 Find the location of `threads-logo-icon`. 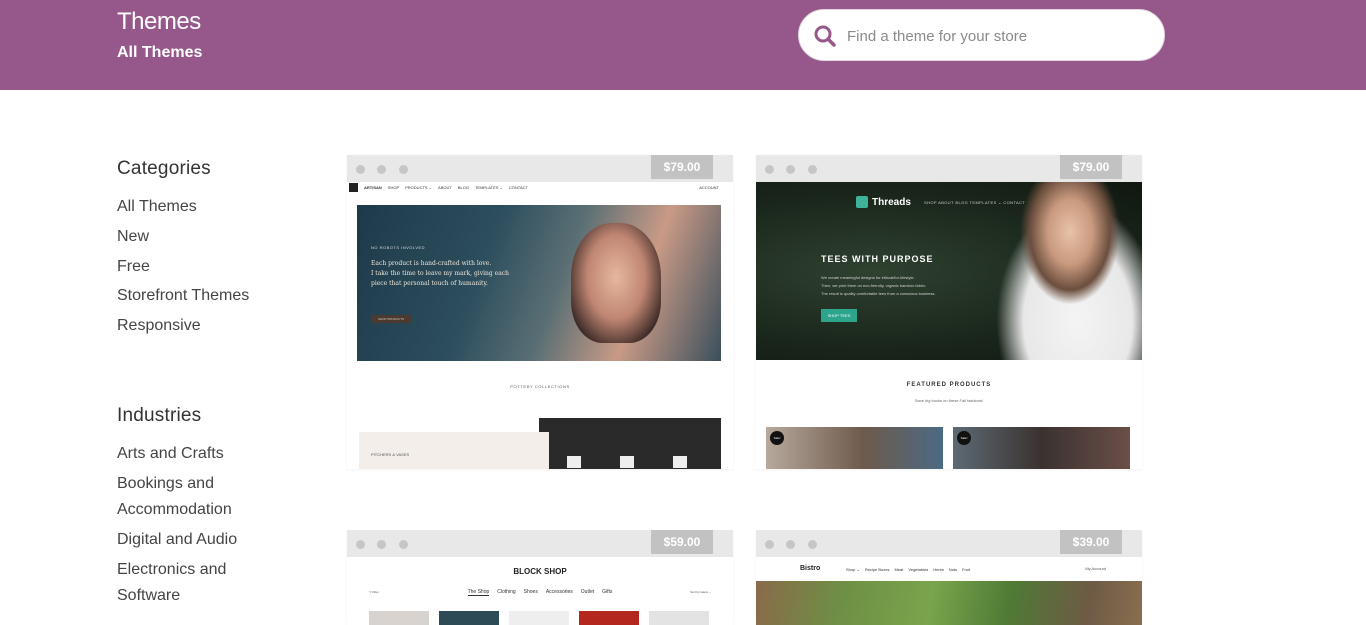

threads-logo-icon is located at coordinates (862, 202).